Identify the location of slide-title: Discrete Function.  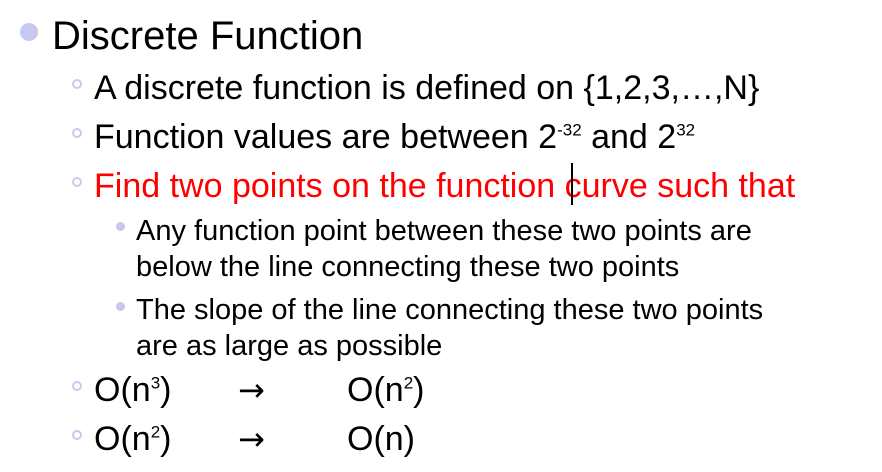
(208, 36).